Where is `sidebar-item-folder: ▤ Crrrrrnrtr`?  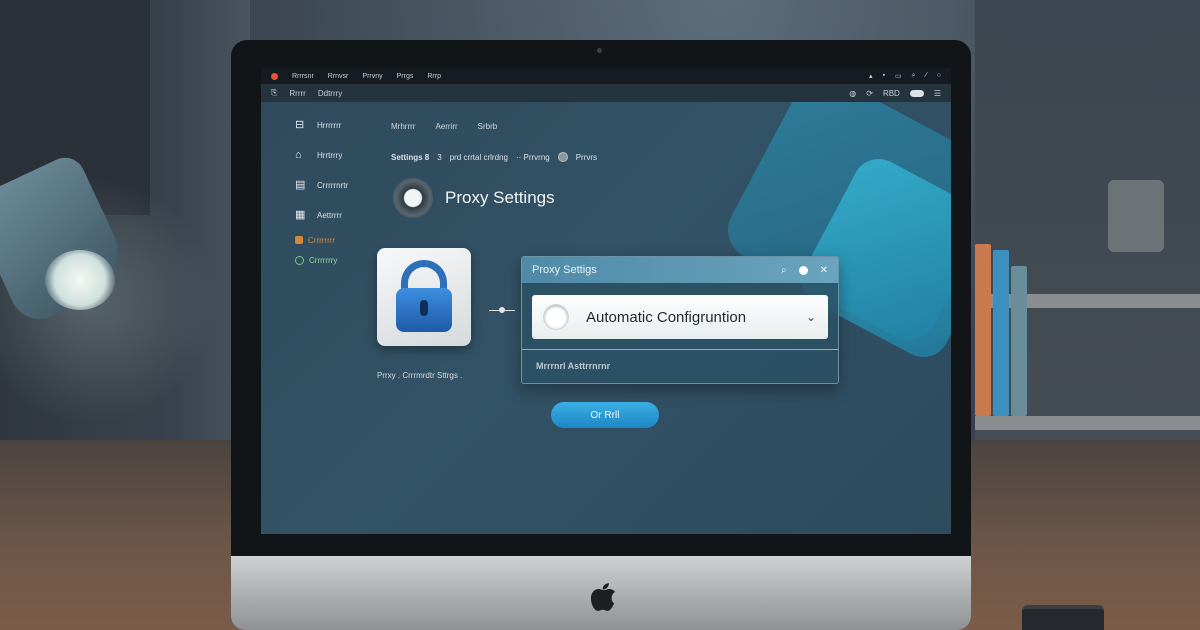
sidebar-item-folder: ▤ Crrrrrnrtr is located at coordinates (340, 185).